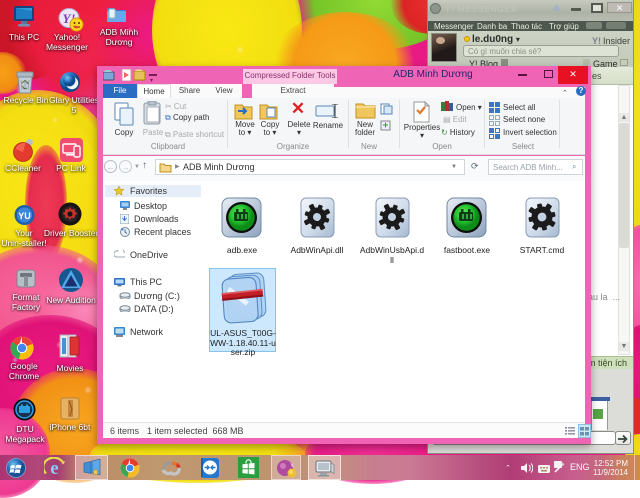  Describe the element at coordinates (24, 216) in the screenshot. I see `svg-text: YU` at that location.